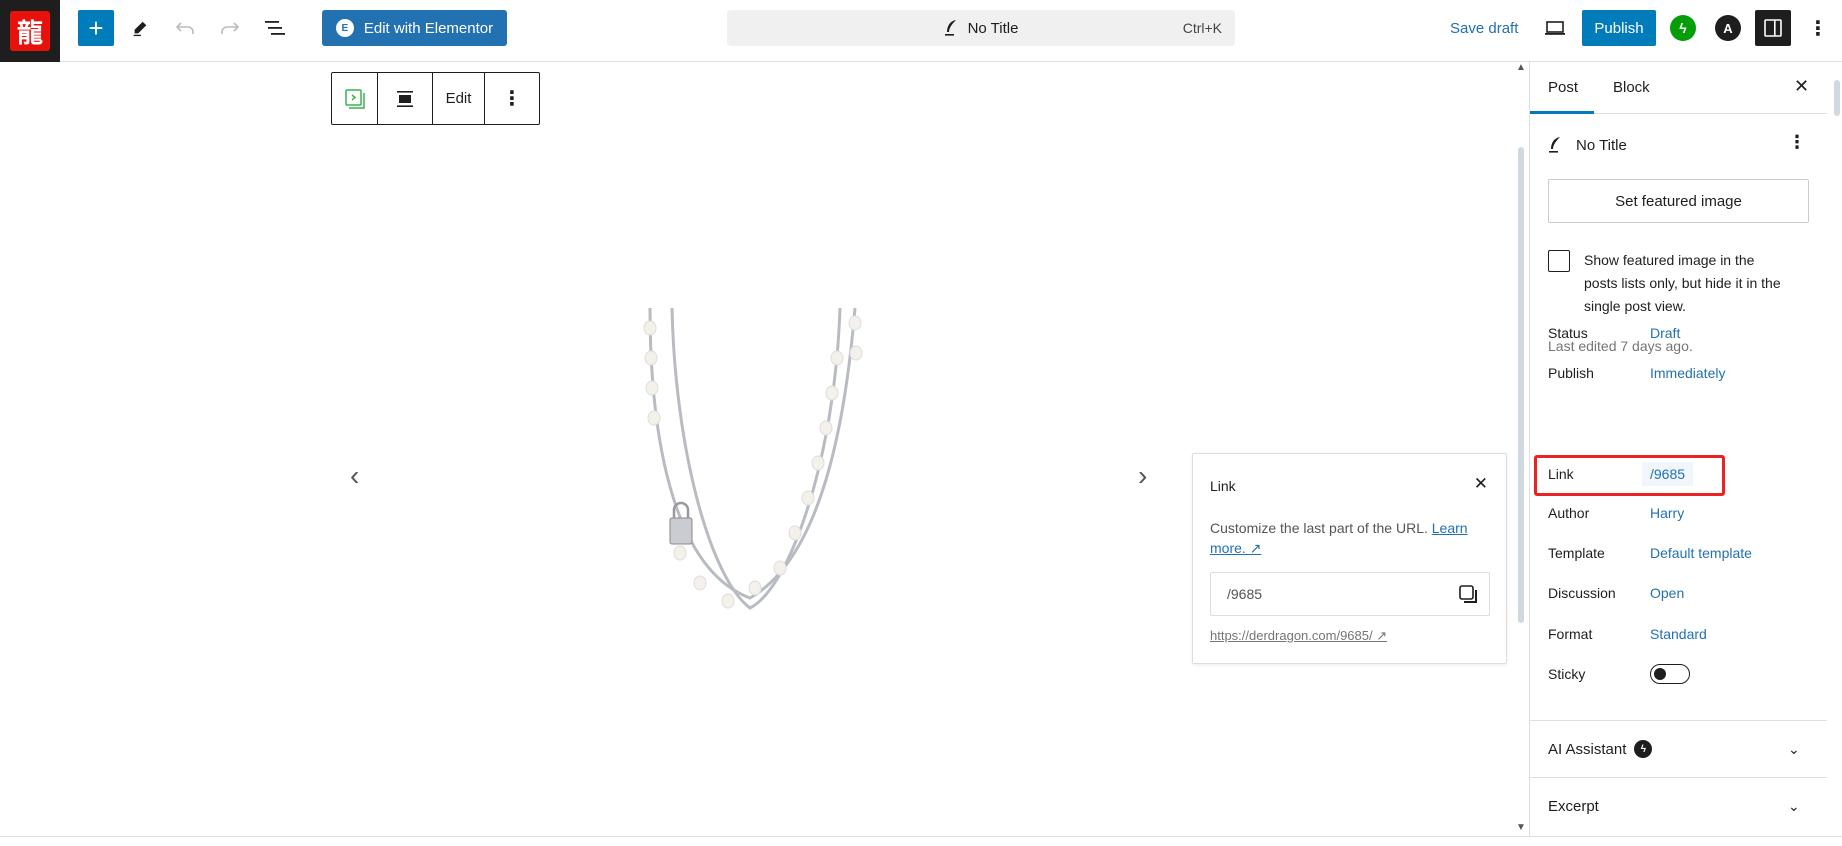 This screenshot has width=1842, height=846. What do you see at coordinates (1521, 67) in the screenshot?
I see `canvas-scroll-up: ▲` at bounding box center [1521, 67].